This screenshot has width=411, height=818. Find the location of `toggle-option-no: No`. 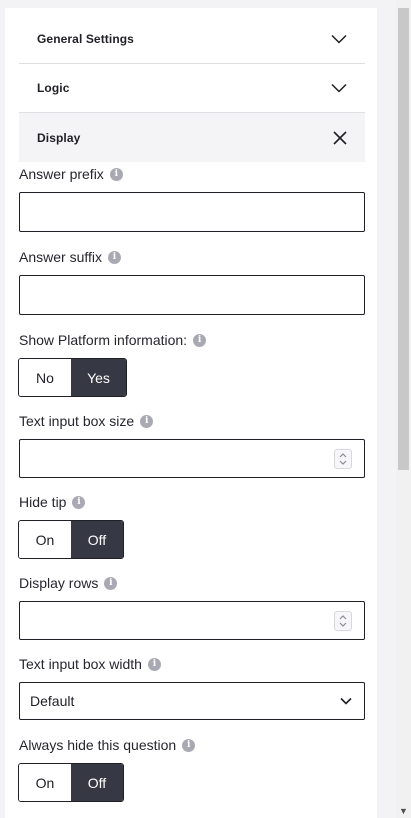

toggle-option-no: No is located at coordinates (45, 377).